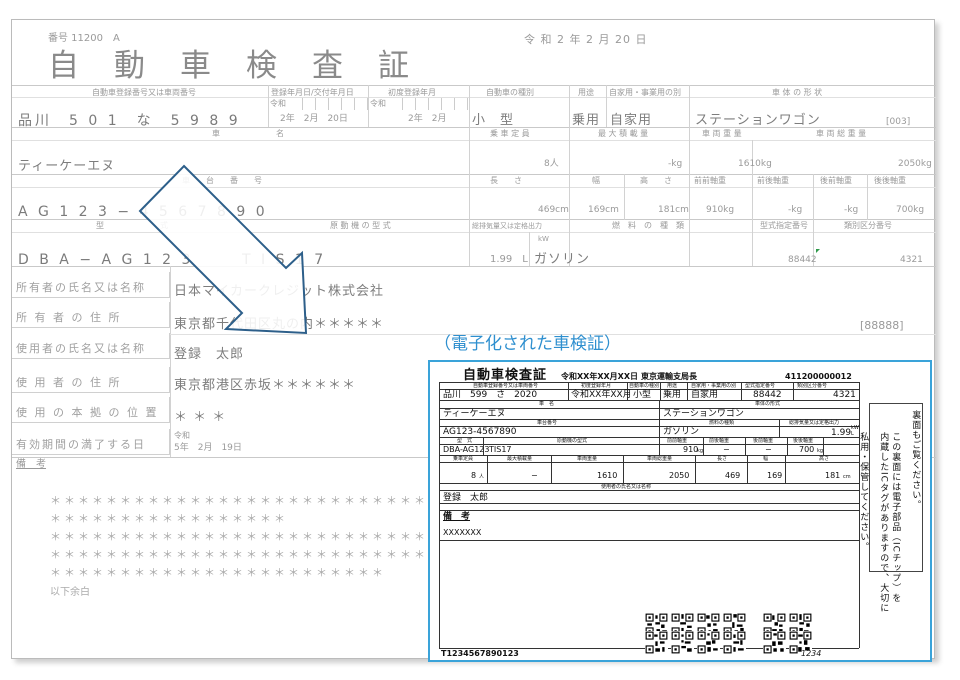 The image size is (960, 680). What do you see at coordinates (833, 475) in the screenshot?
I see `height-value: 181` at bounding box center [833, 475].